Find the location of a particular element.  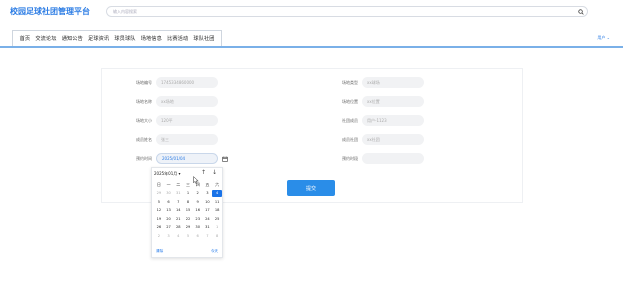

weekday-label: 一 is located at coordinates (168, 184).